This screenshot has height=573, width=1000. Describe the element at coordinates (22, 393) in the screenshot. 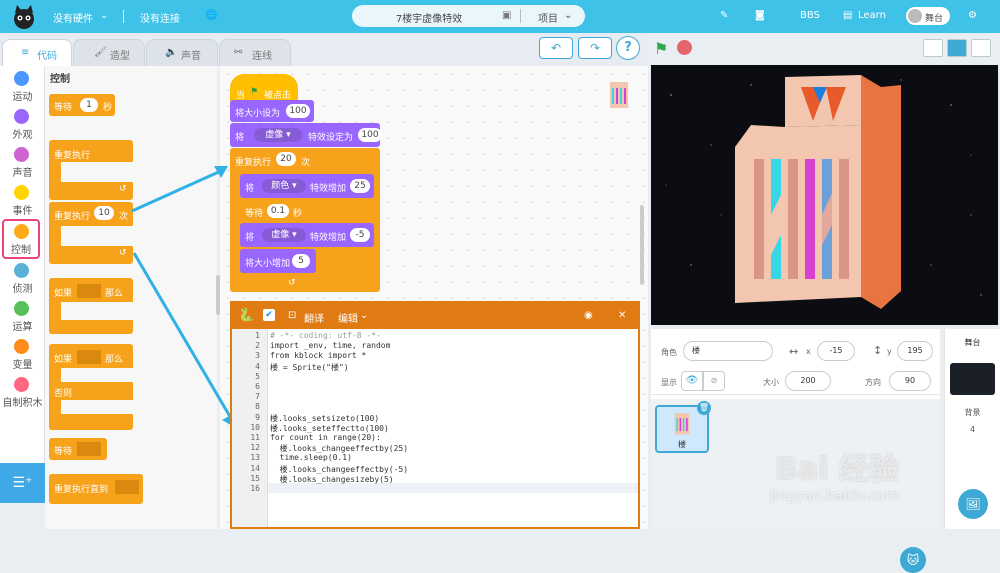

I see `category-my-blocks: 自制积木` at that location.